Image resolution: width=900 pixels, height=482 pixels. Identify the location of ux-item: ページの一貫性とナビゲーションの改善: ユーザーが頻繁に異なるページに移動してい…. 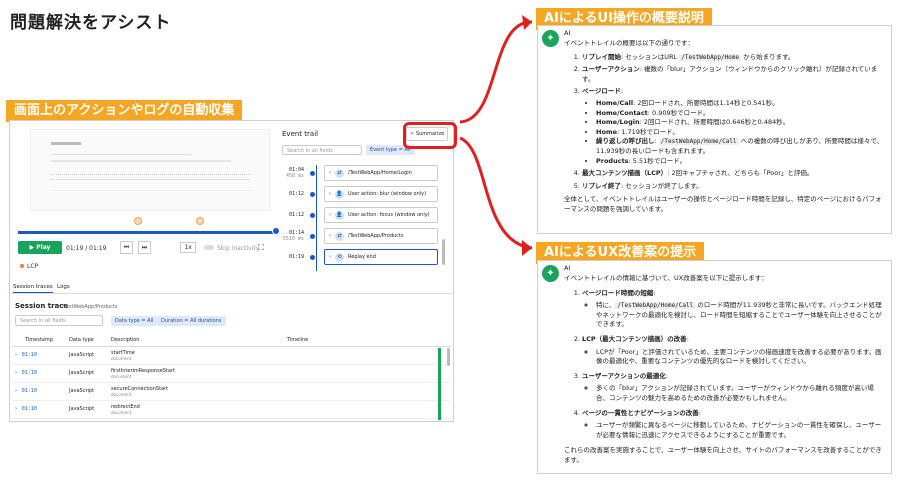
(734, 425).